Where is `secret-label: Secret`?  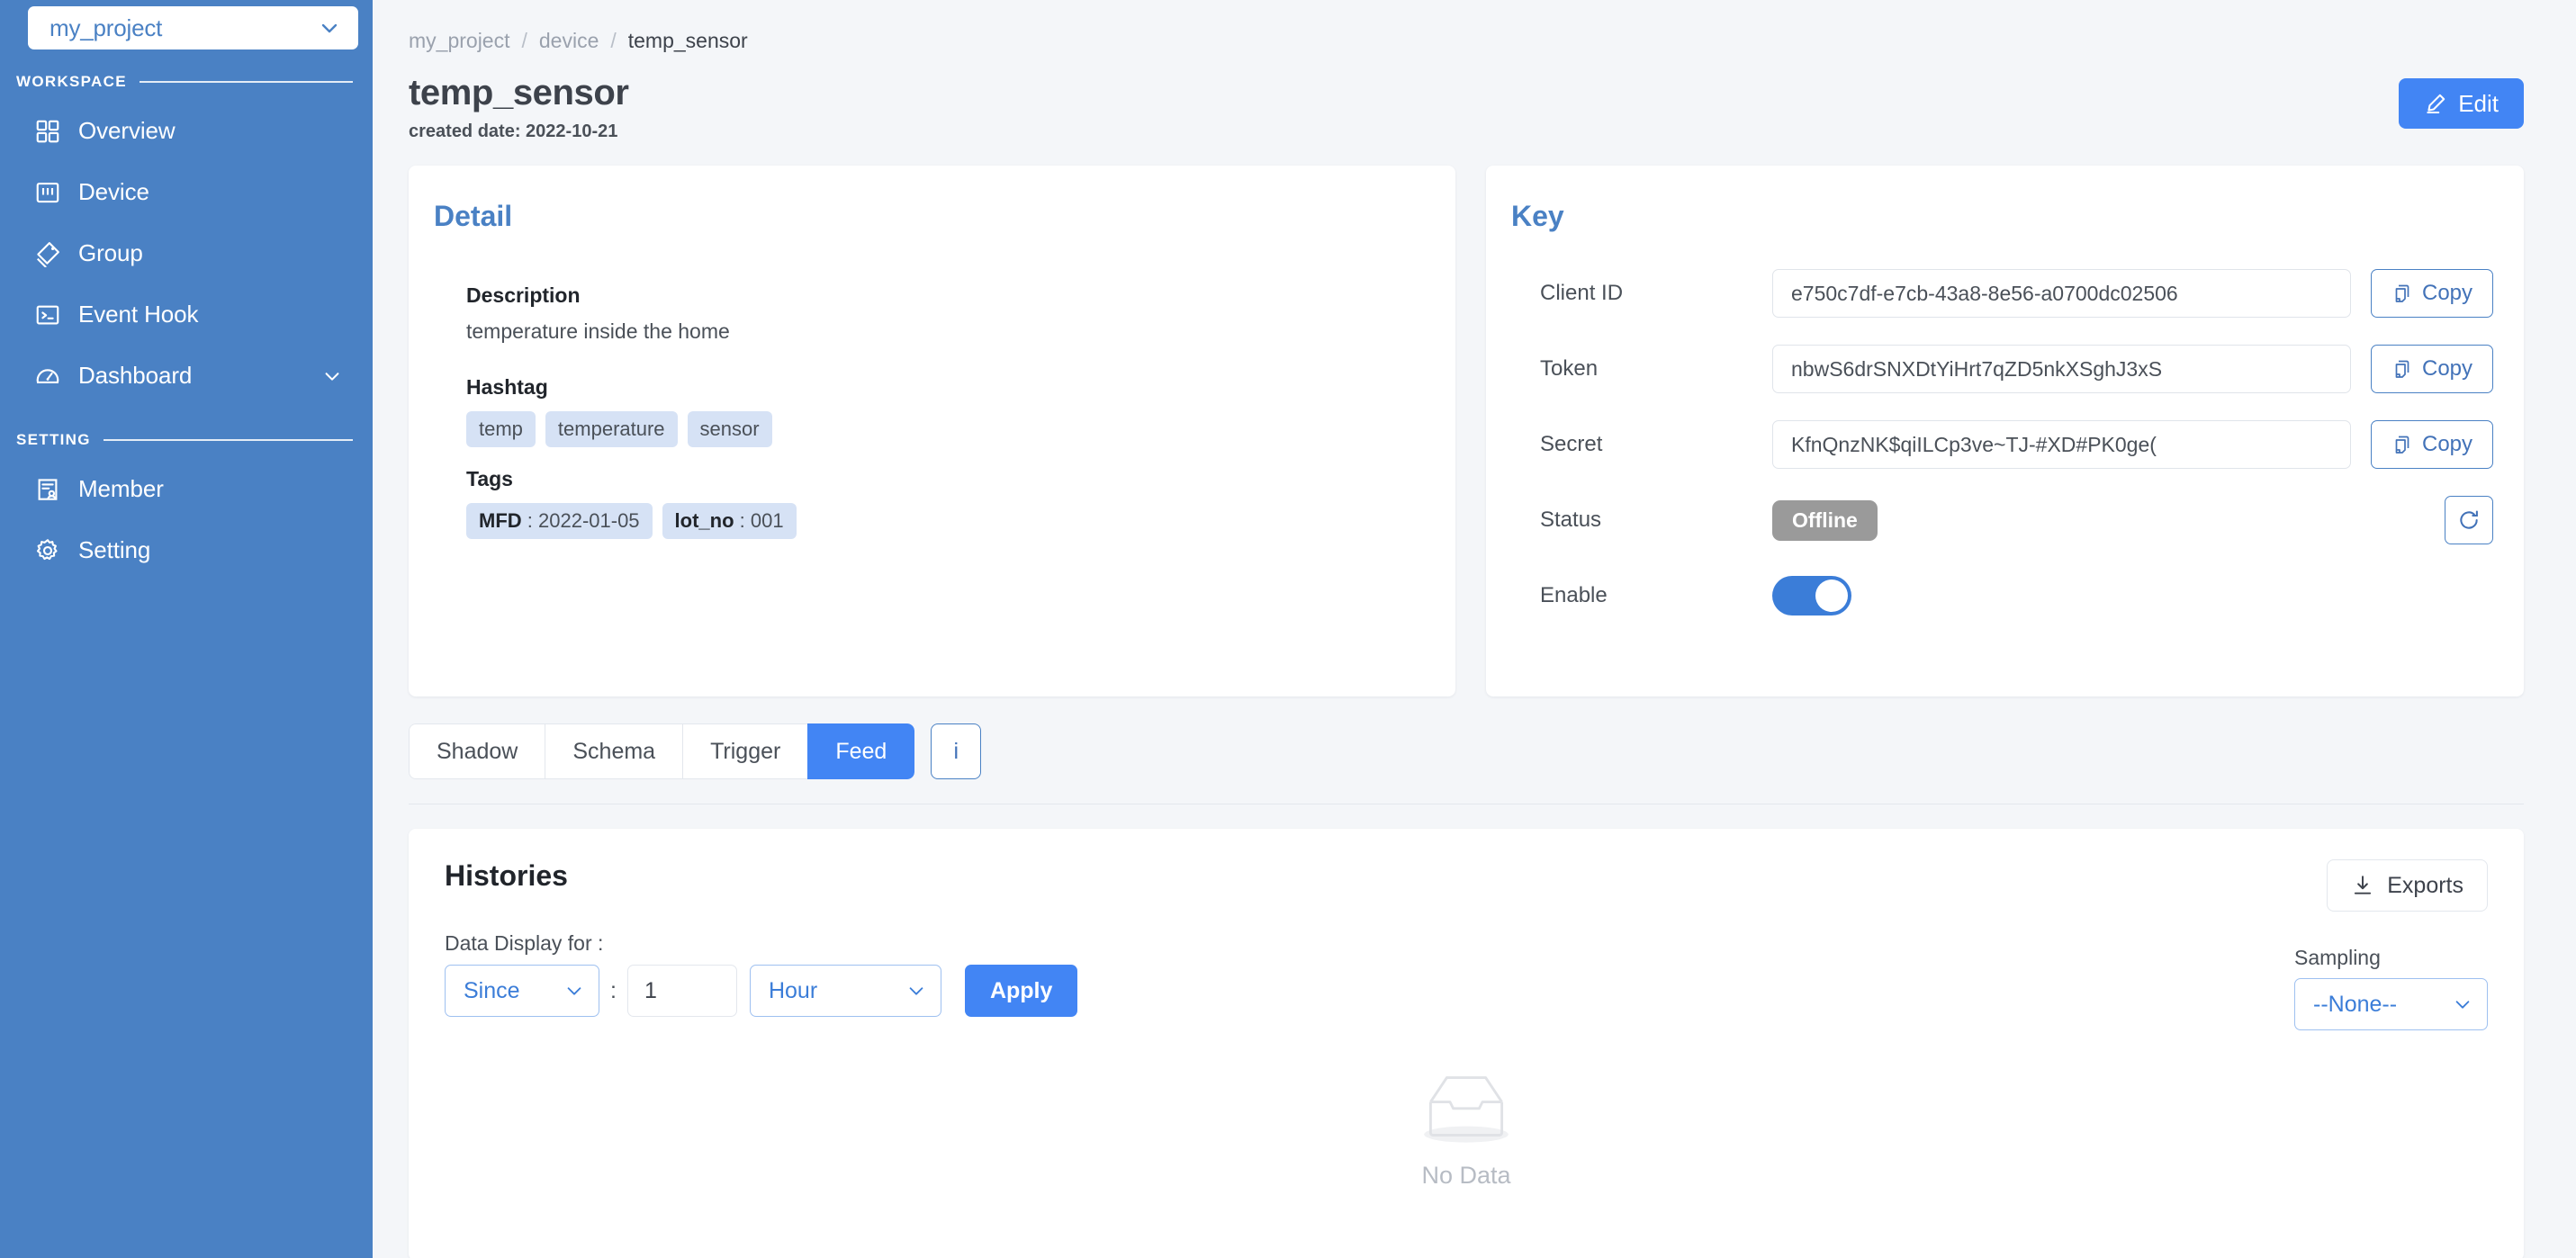
secret-label: Secret is located at coordinates (1571, 444).